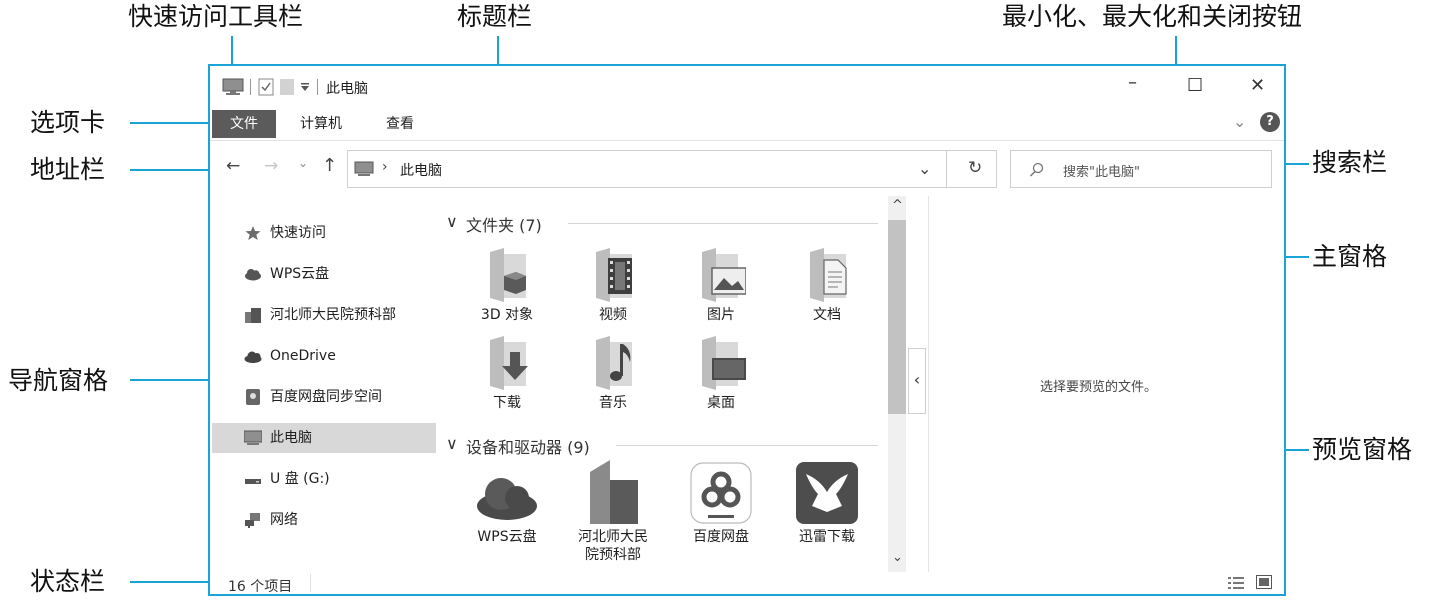  I want to click on device-tile-wps-cloud: WPS云盘, so click(507, 516).